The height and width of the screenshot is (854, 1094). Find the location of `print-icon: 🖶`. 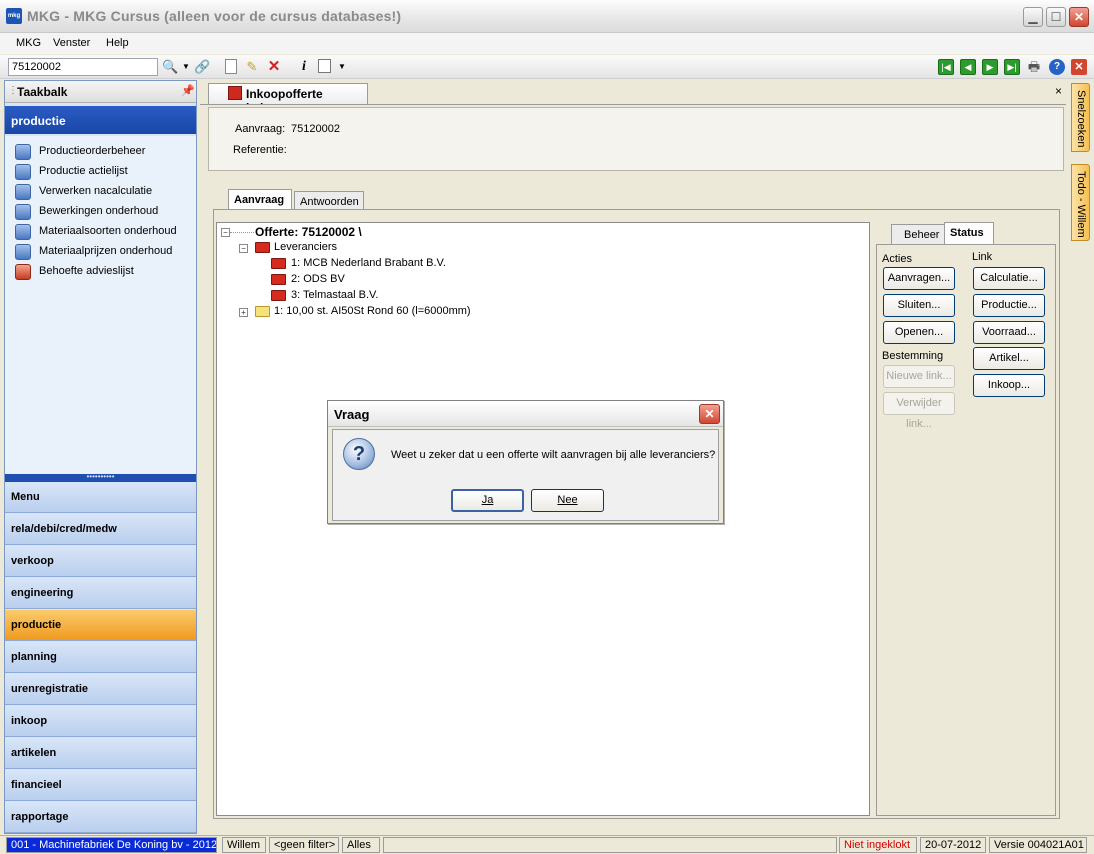

print-icon: 🖶 is located at coordinates (1034, 67).